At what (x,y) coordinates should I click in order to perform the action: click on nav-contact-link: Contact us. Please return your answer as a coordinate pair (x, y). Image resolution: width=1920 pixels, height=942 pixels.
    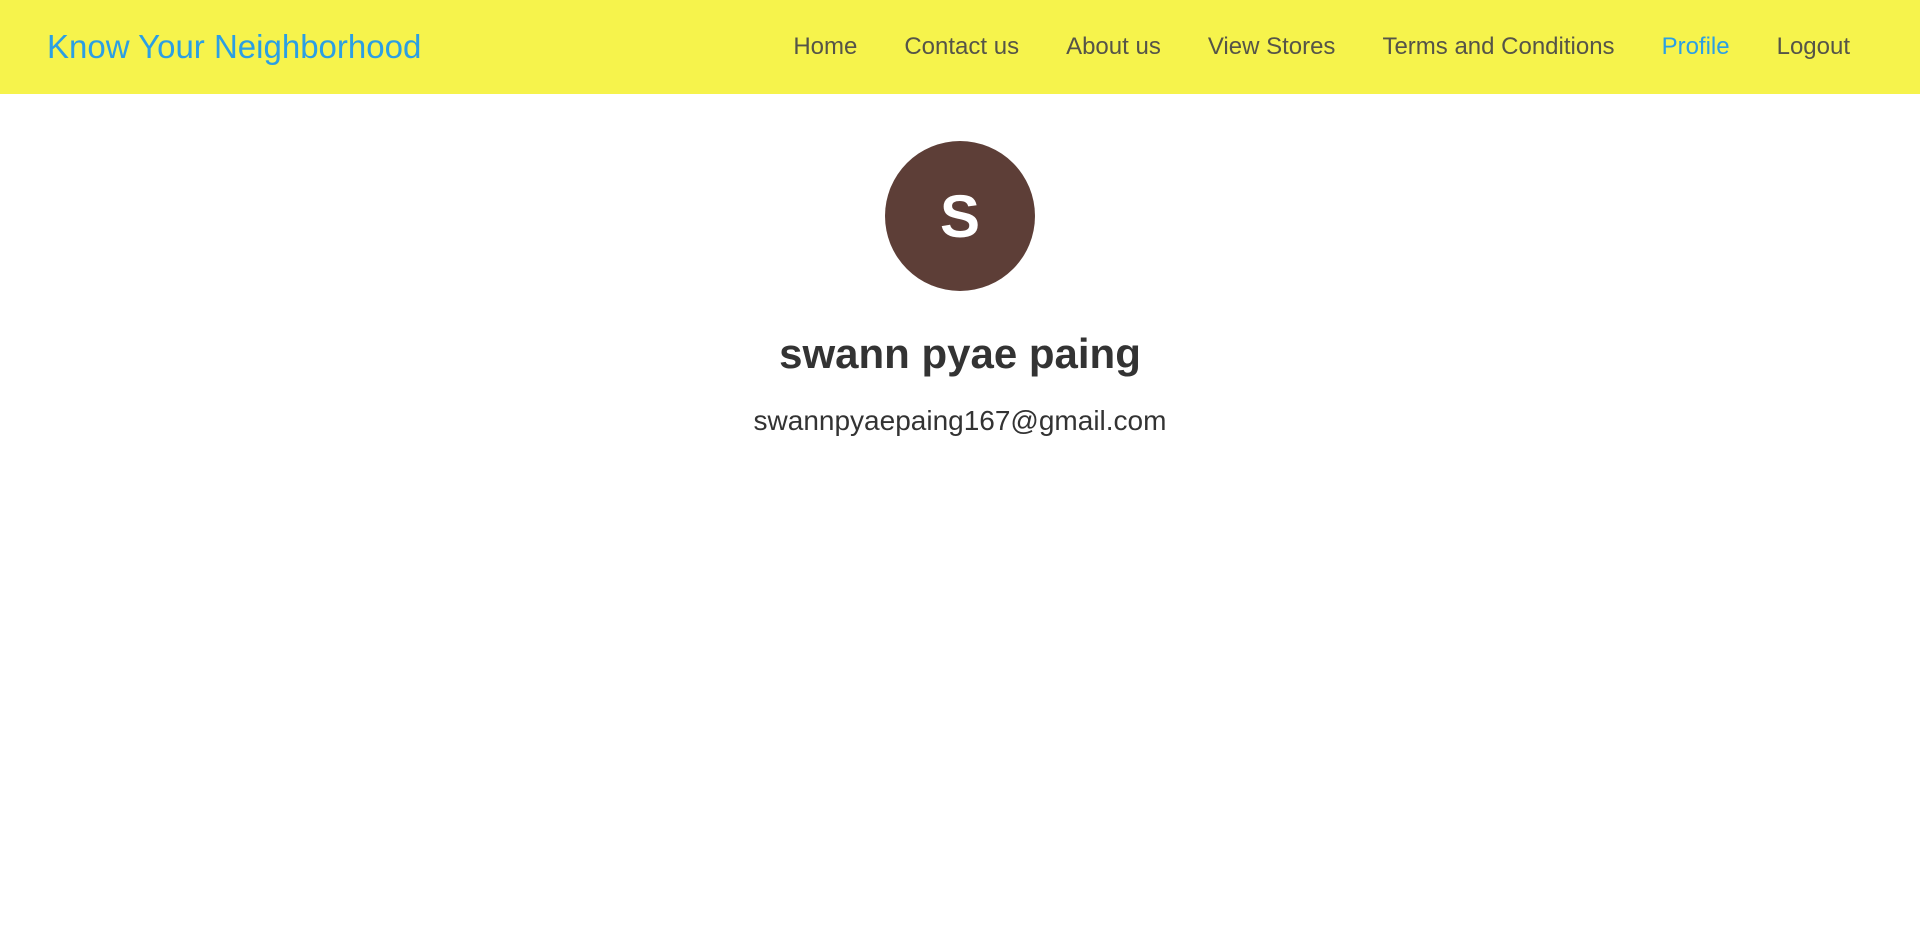
    Looking at the image, I should click on (961, 46).